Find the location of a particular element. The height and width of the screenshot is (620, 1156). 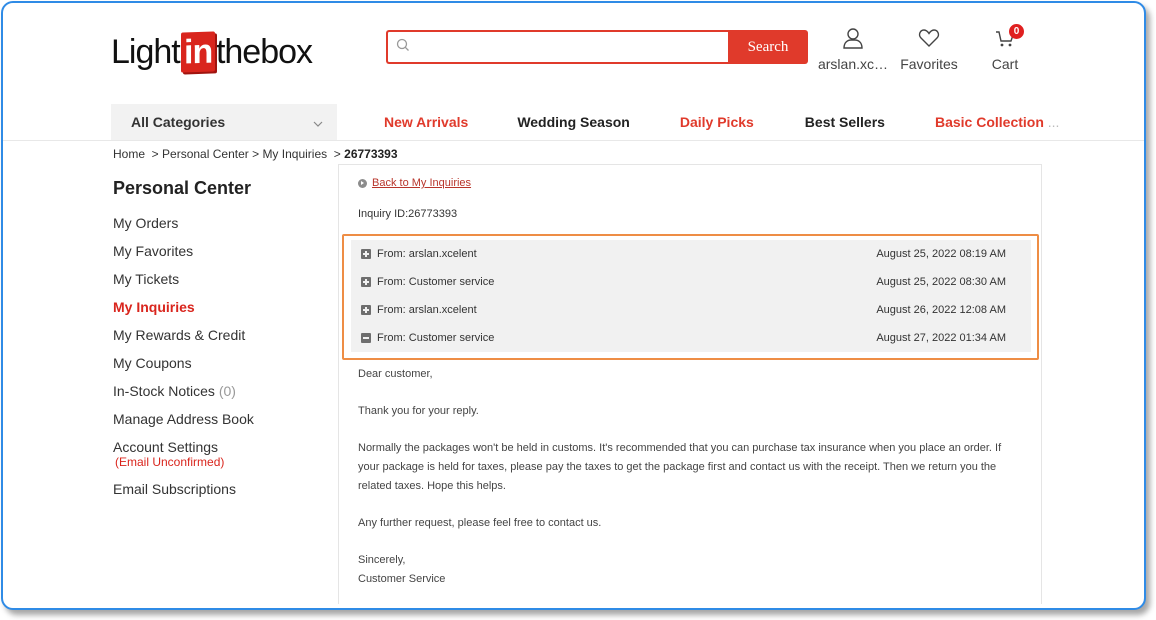

logo-text-post: thebox is located at coordinates (264, 51).